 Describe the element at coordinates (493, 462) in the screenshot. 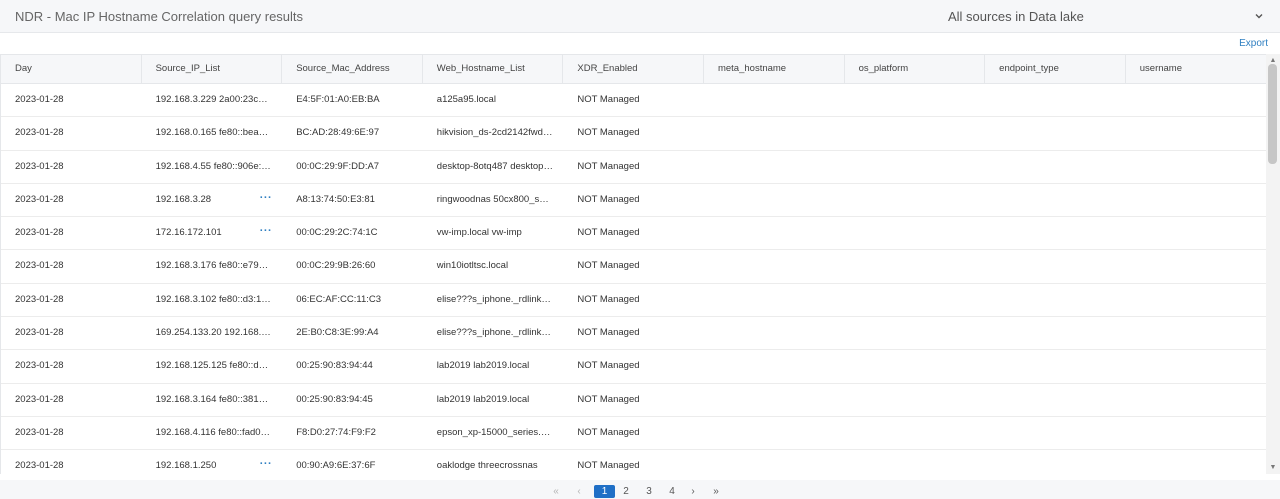

I see `web-hostname-cell: oaklodge threecrossnas` at that location.